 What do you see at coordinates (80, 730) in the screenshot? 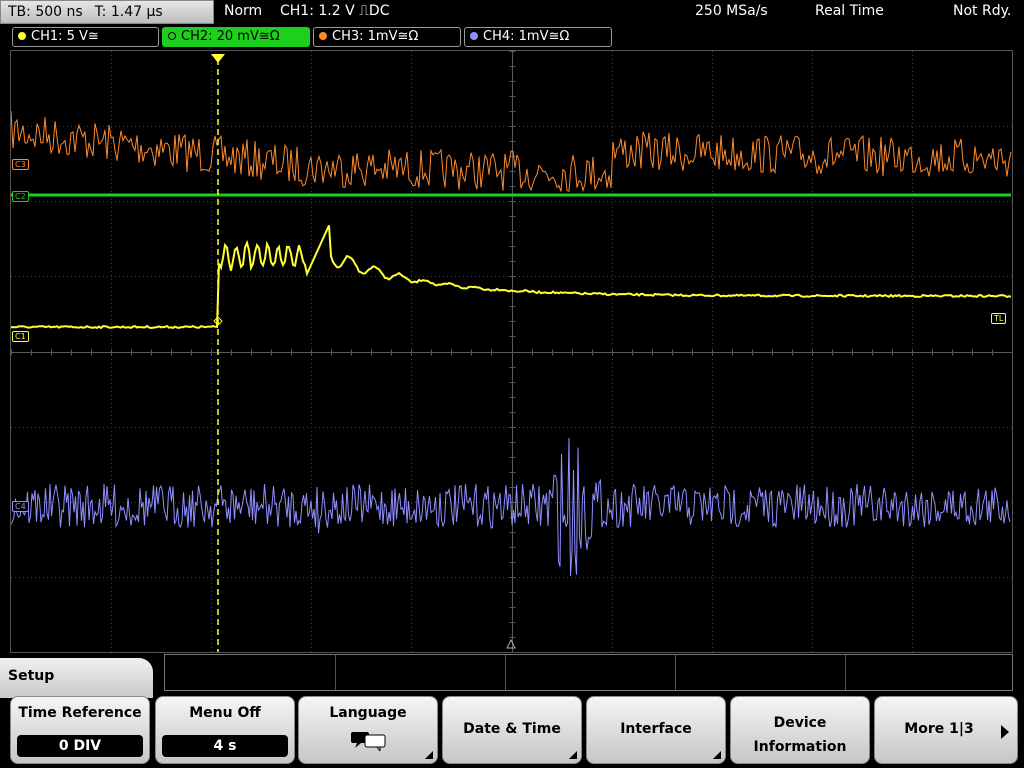
I see `time-reference-softkey: Time Reference 0 DIV` at bounding box center [80, 730].